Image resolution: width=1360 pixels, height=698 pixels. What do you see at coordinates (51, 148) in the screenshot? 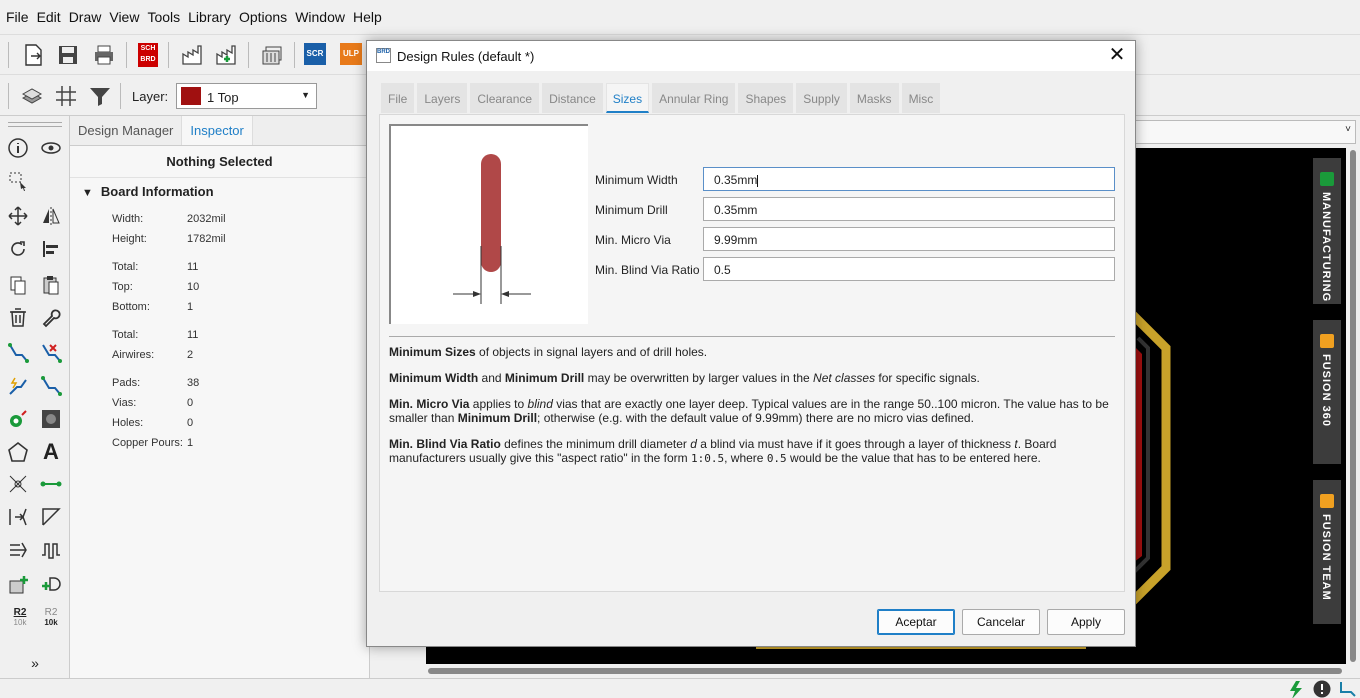
I see `show-eye-icon` at bounding box center [51, 148].